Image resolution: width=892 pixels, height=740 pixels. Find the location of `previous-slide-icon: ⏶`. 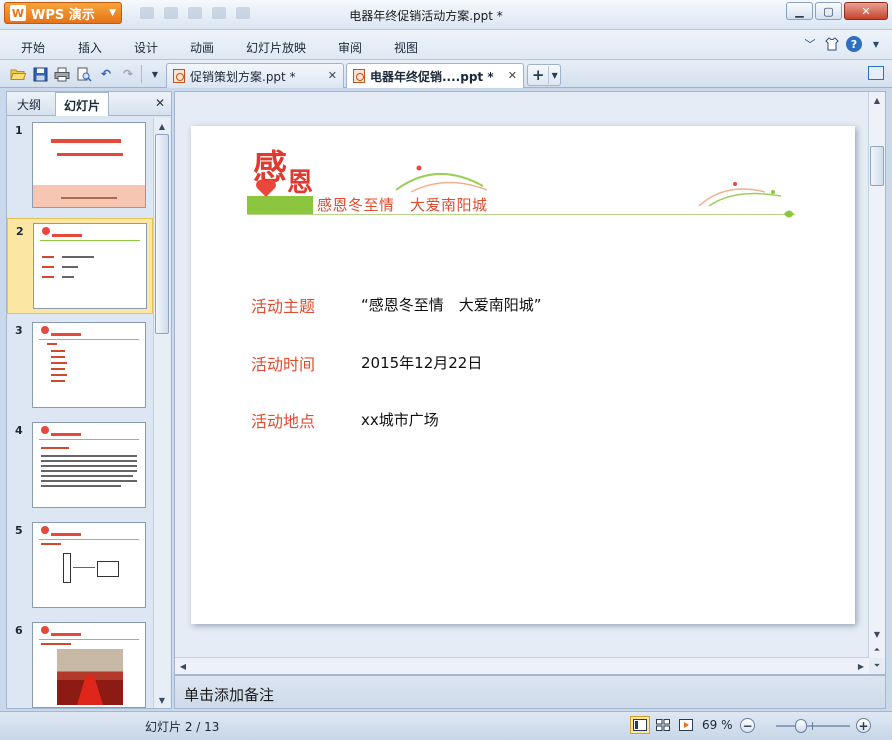

previous-slide-icon: ⏶ is located at coordinates (877, 650).